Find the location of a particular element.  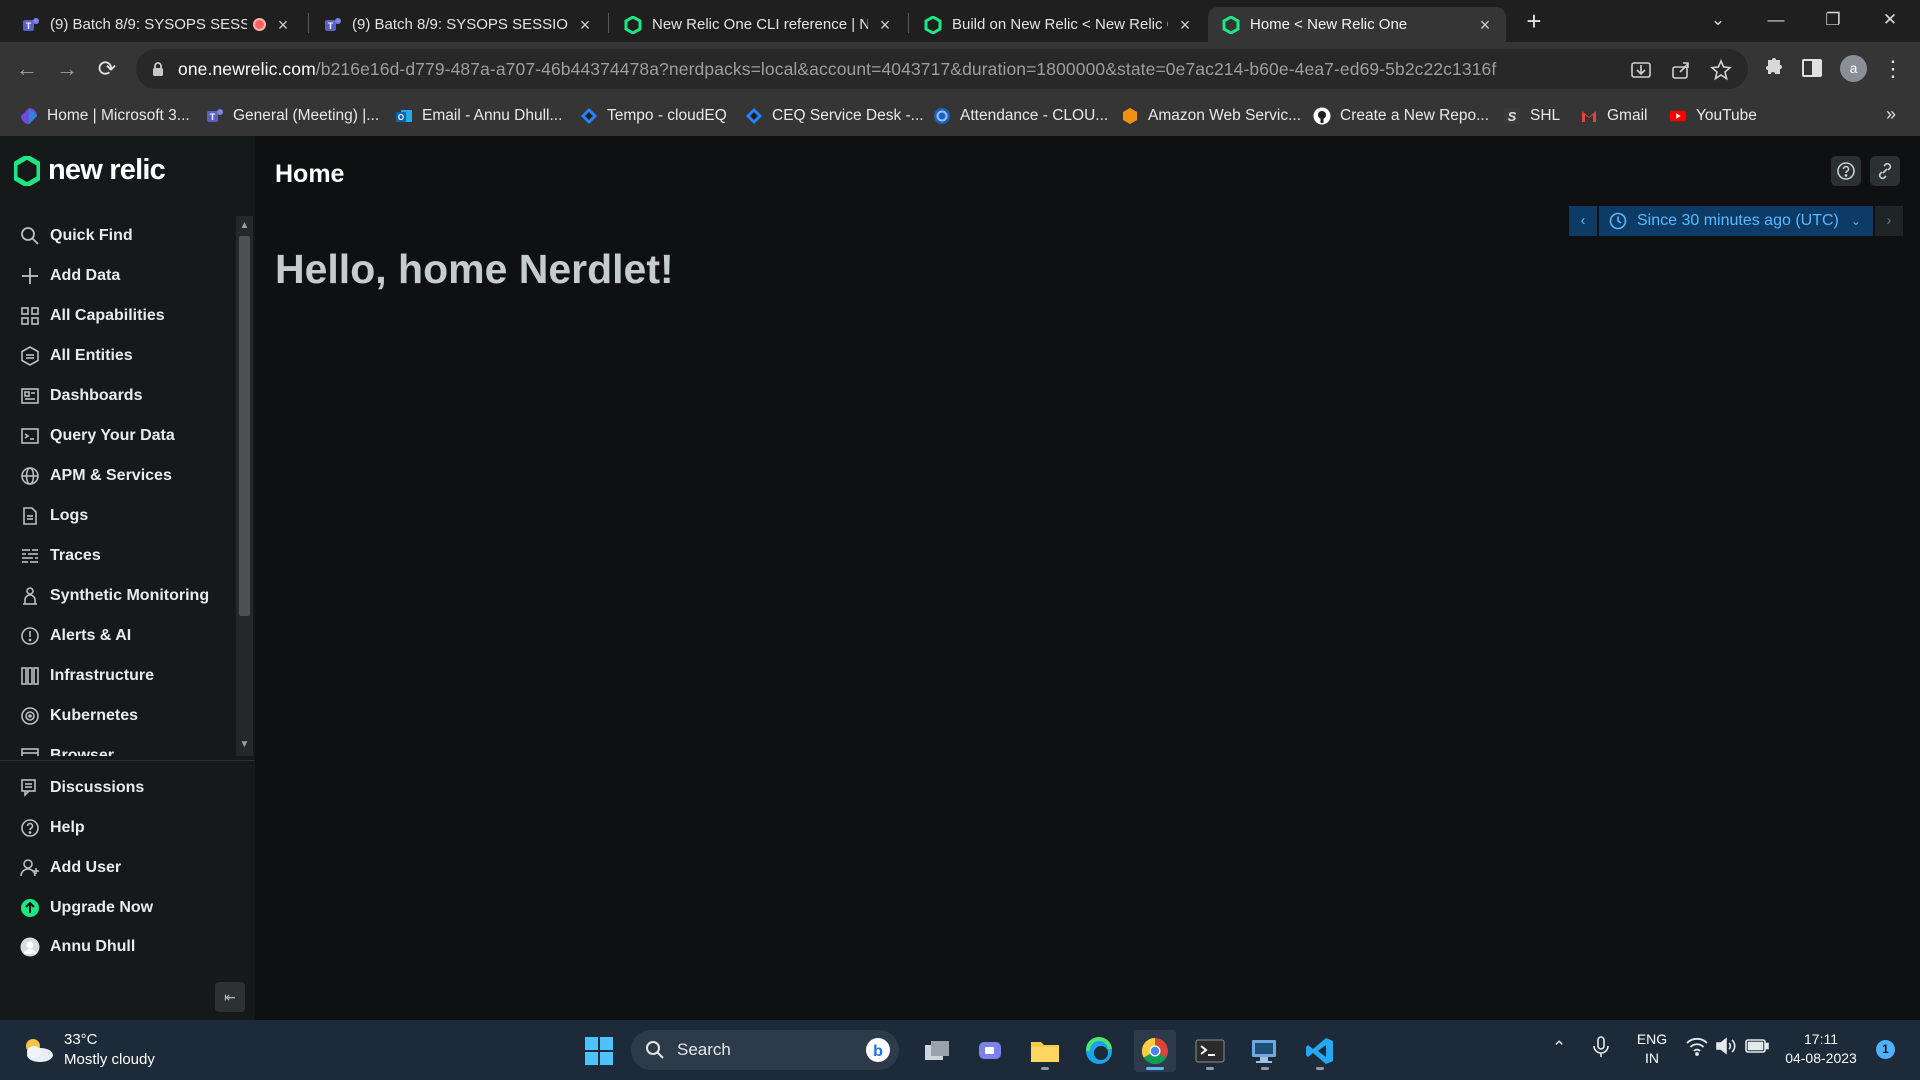

back-button: ← is located at coordinates (27, 69).